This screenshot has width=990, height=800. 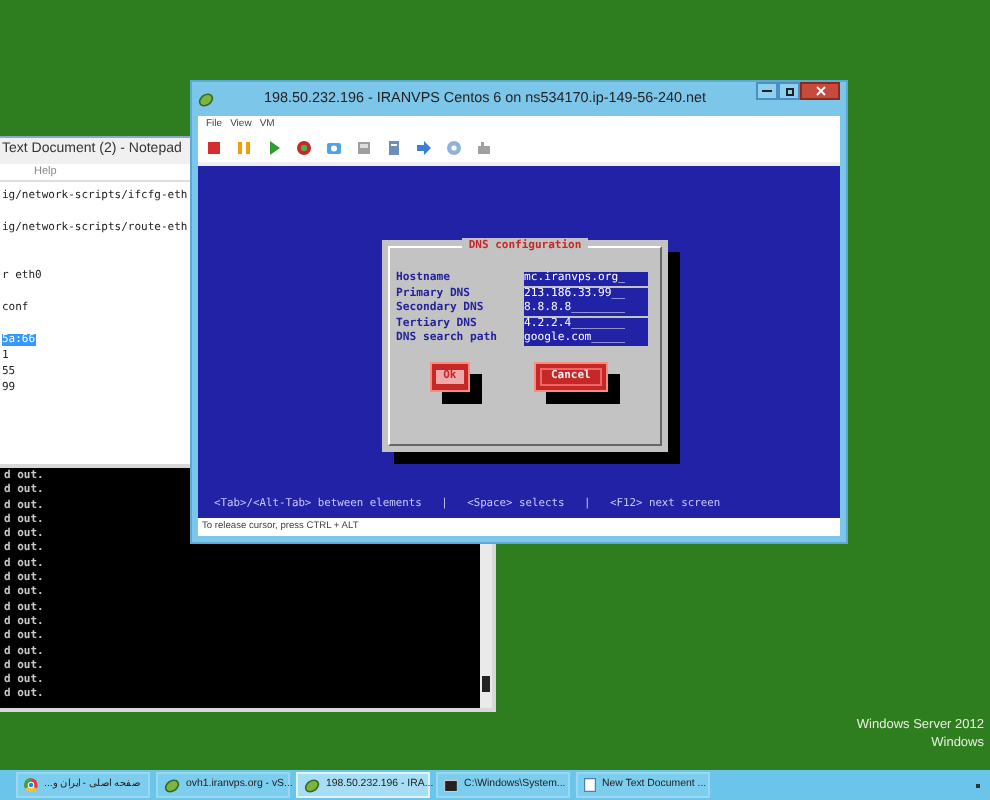 What do you see at coordinates (334, 148) in the screenshot?
I see `camera-icon` at bounding box center [334, 148].